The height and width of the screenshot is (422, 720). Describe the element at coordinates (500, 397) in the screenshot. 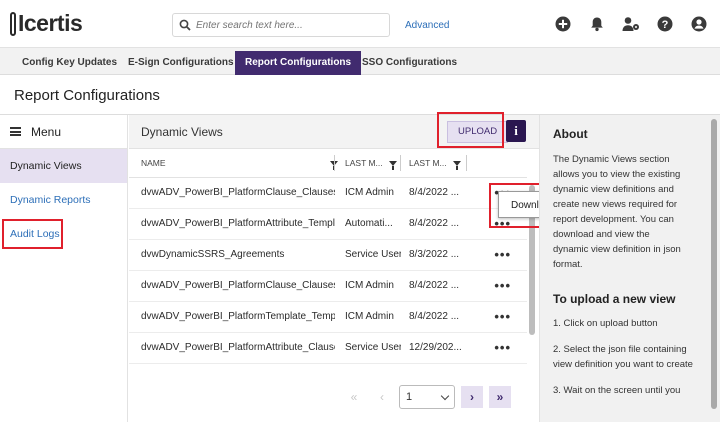

I see `last-page-button: »` at that location.